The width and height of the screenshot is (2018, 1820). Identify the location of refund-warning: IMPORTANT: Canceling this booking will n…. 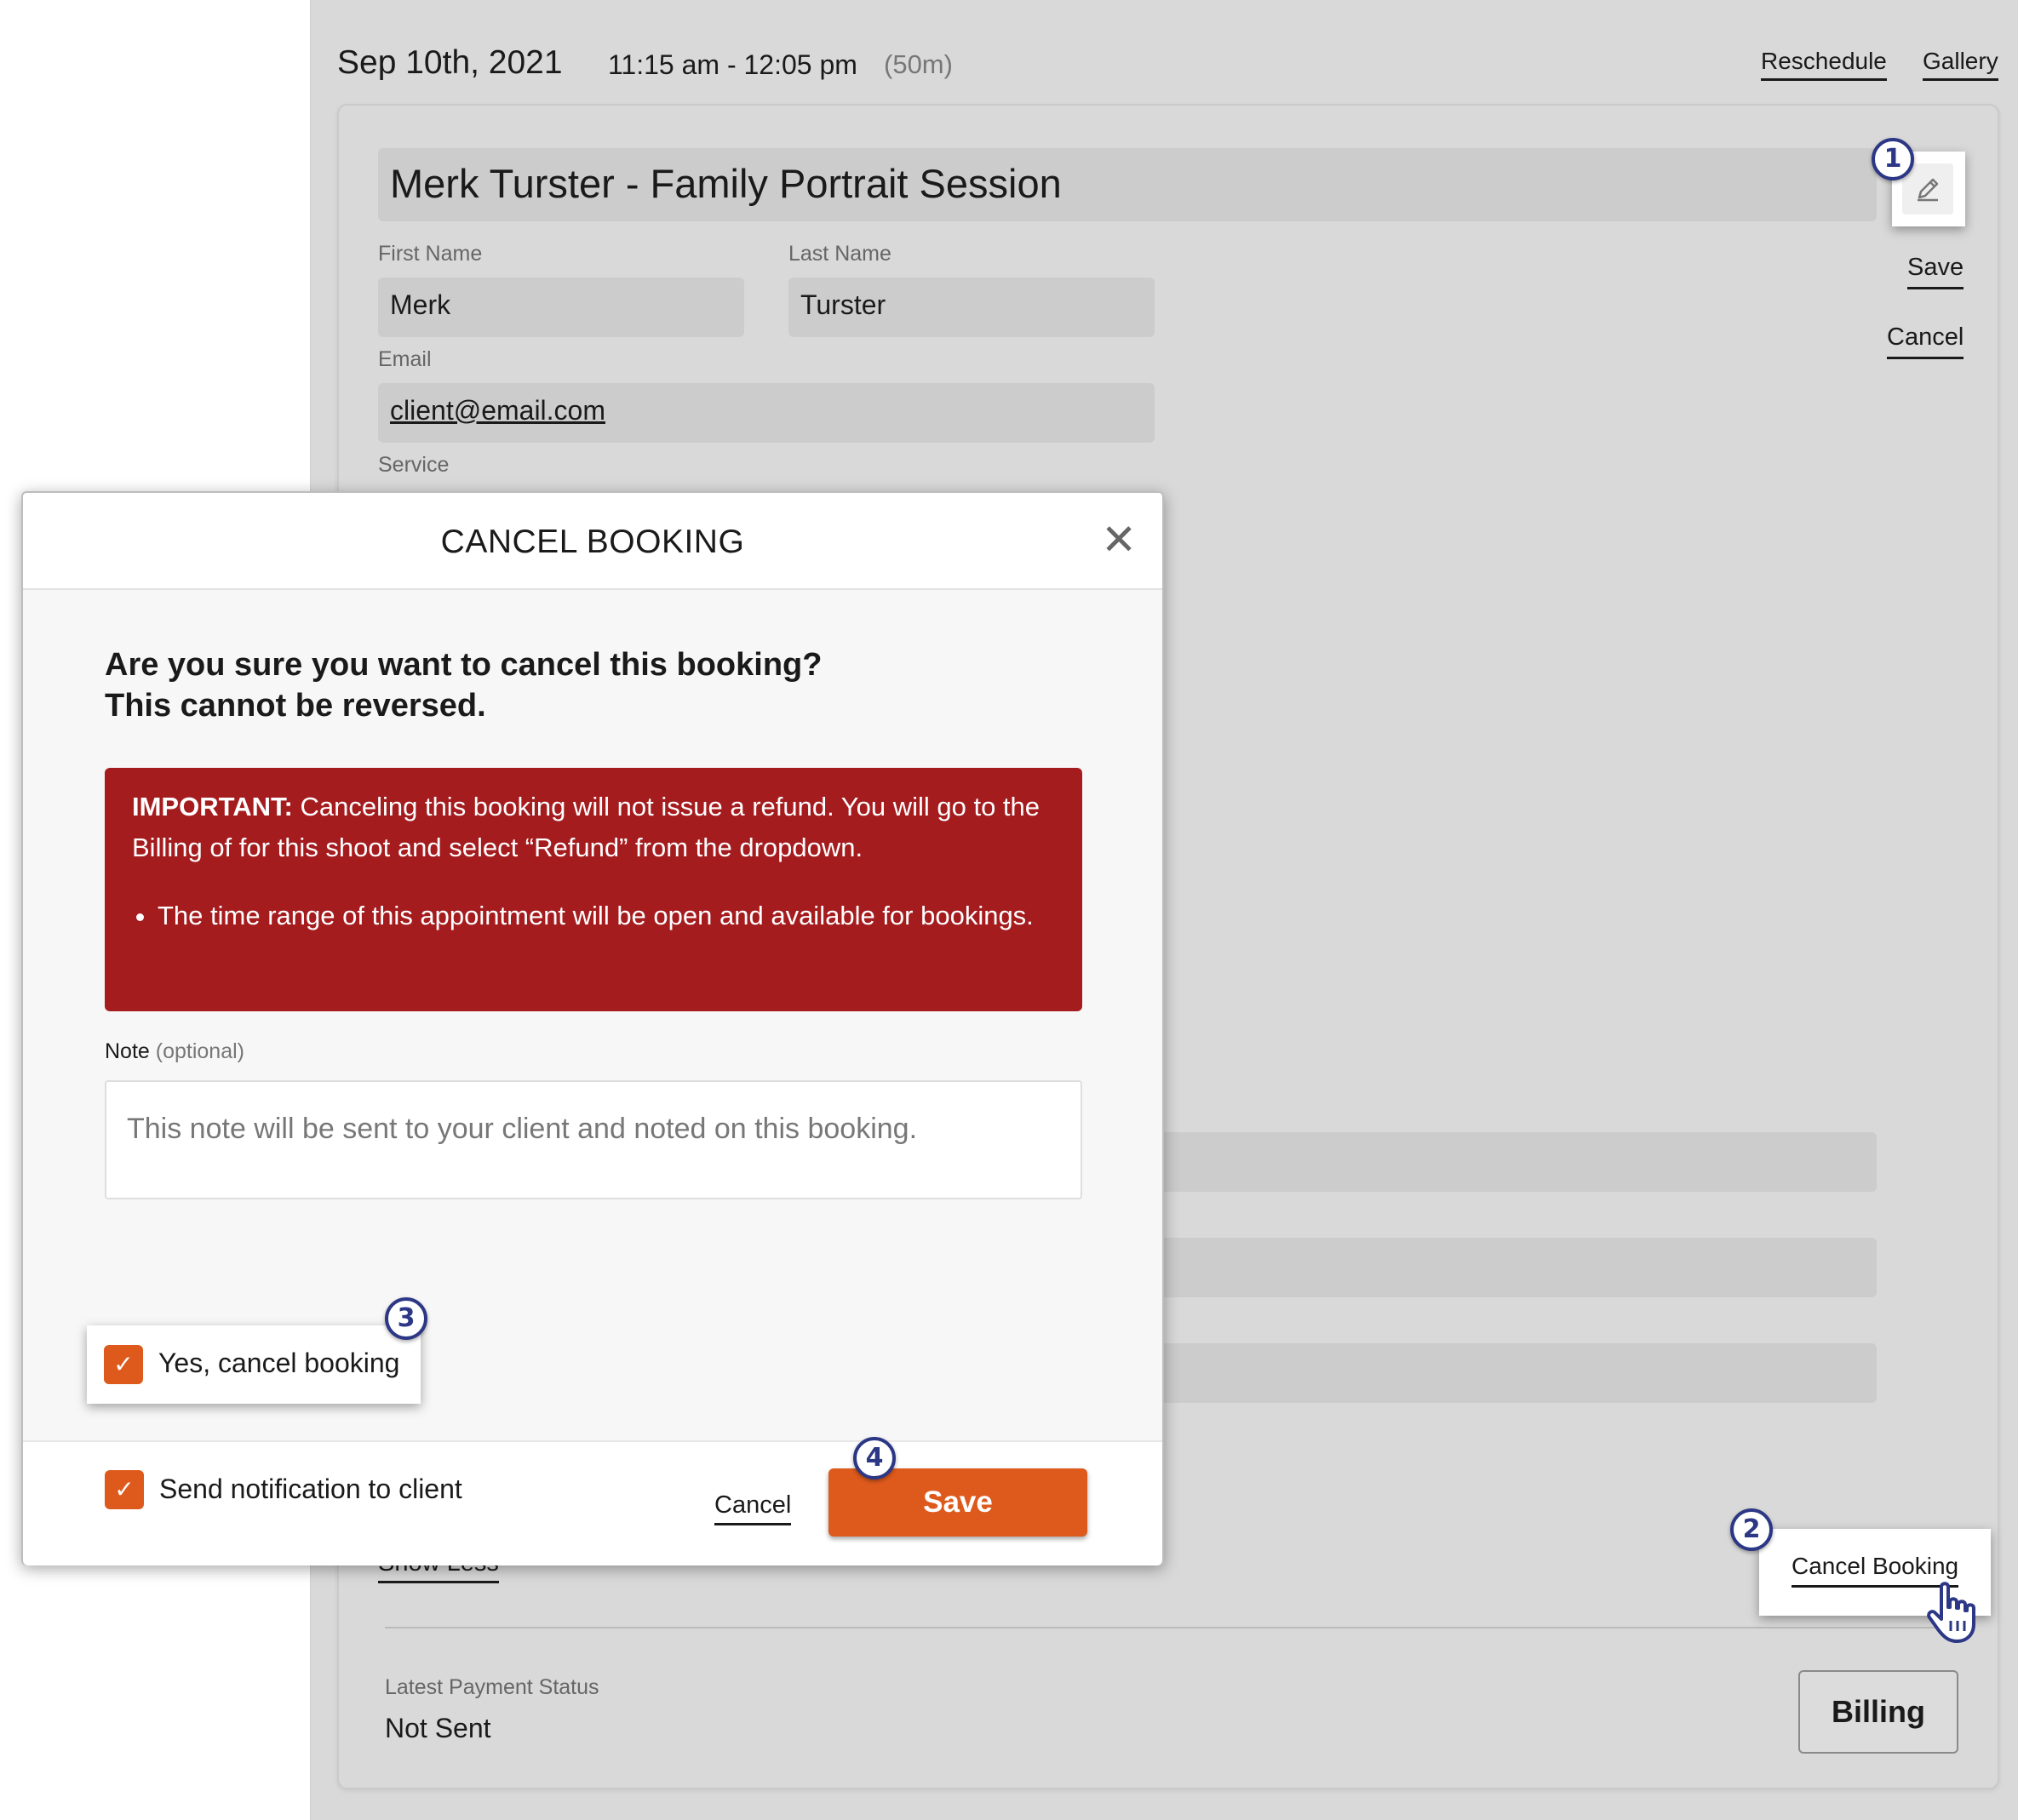
(594, 890).